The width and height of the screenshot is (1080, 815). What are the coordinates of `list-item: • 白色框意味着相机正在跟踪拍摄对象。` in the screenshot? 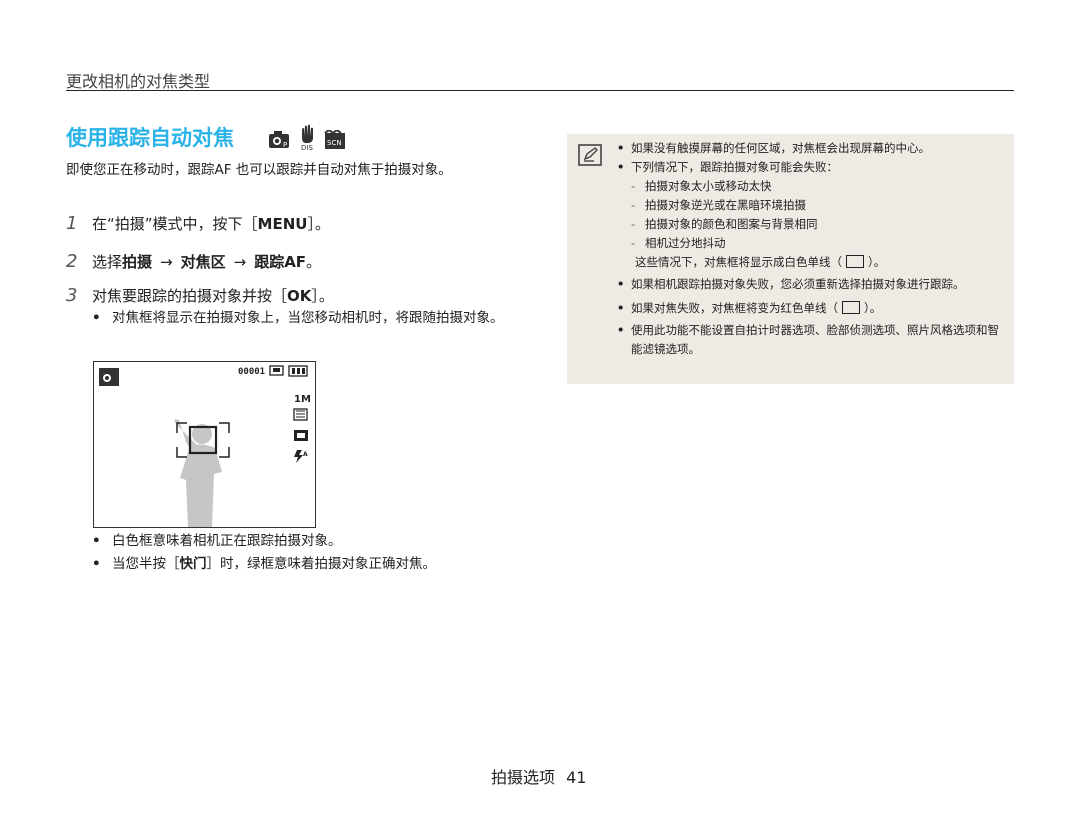 It's located at (307, 541).